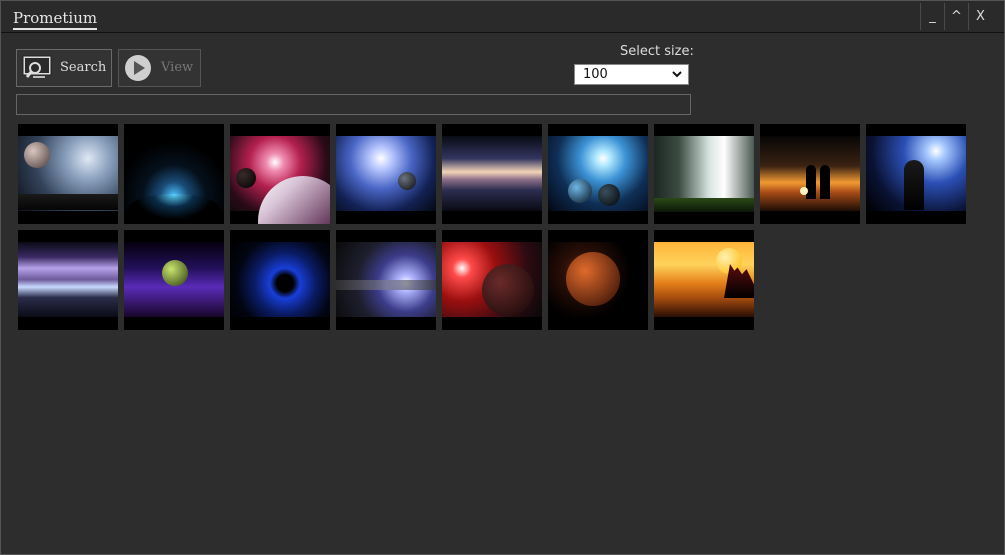 The image size is (1005, 555). What do you see at coordinates (677, 76) in the screenshot?
I see `chevron-down-icon` at bounding box center [677, 76].